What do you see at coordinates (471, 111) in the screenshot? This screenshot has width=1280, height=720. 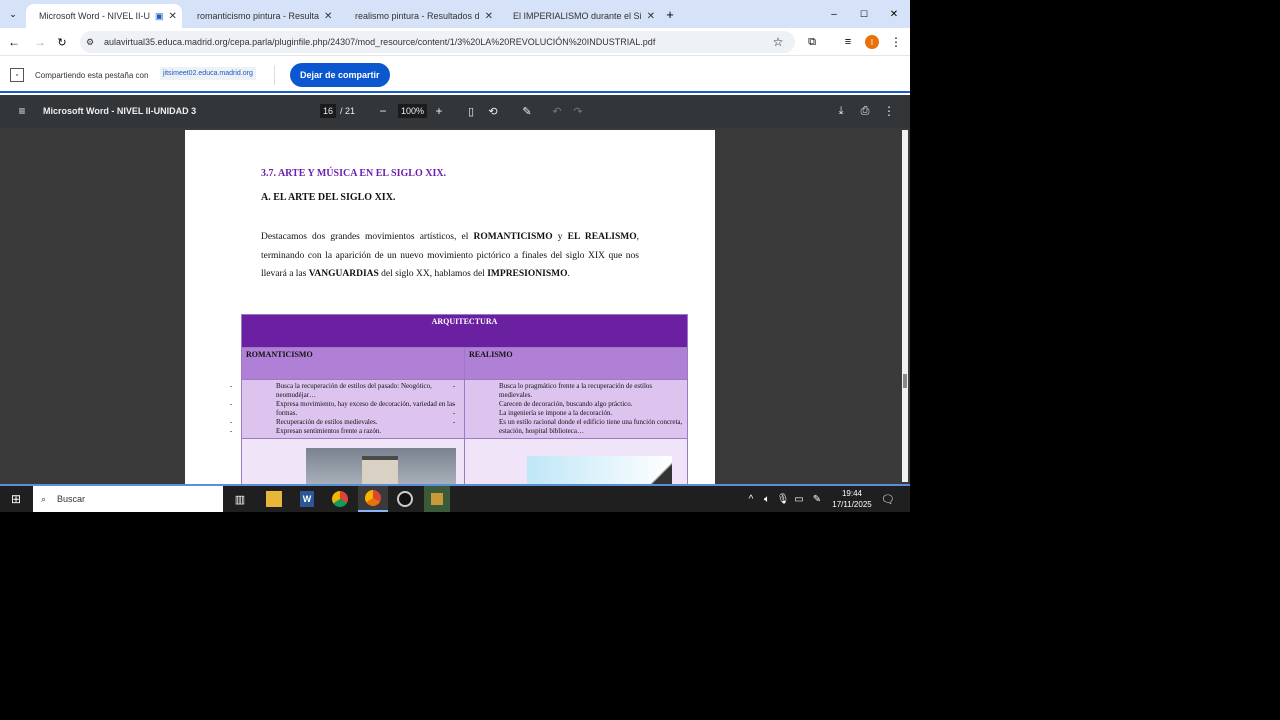 I see `fit-page-icon: ▯` at bounding box center [471, 111].